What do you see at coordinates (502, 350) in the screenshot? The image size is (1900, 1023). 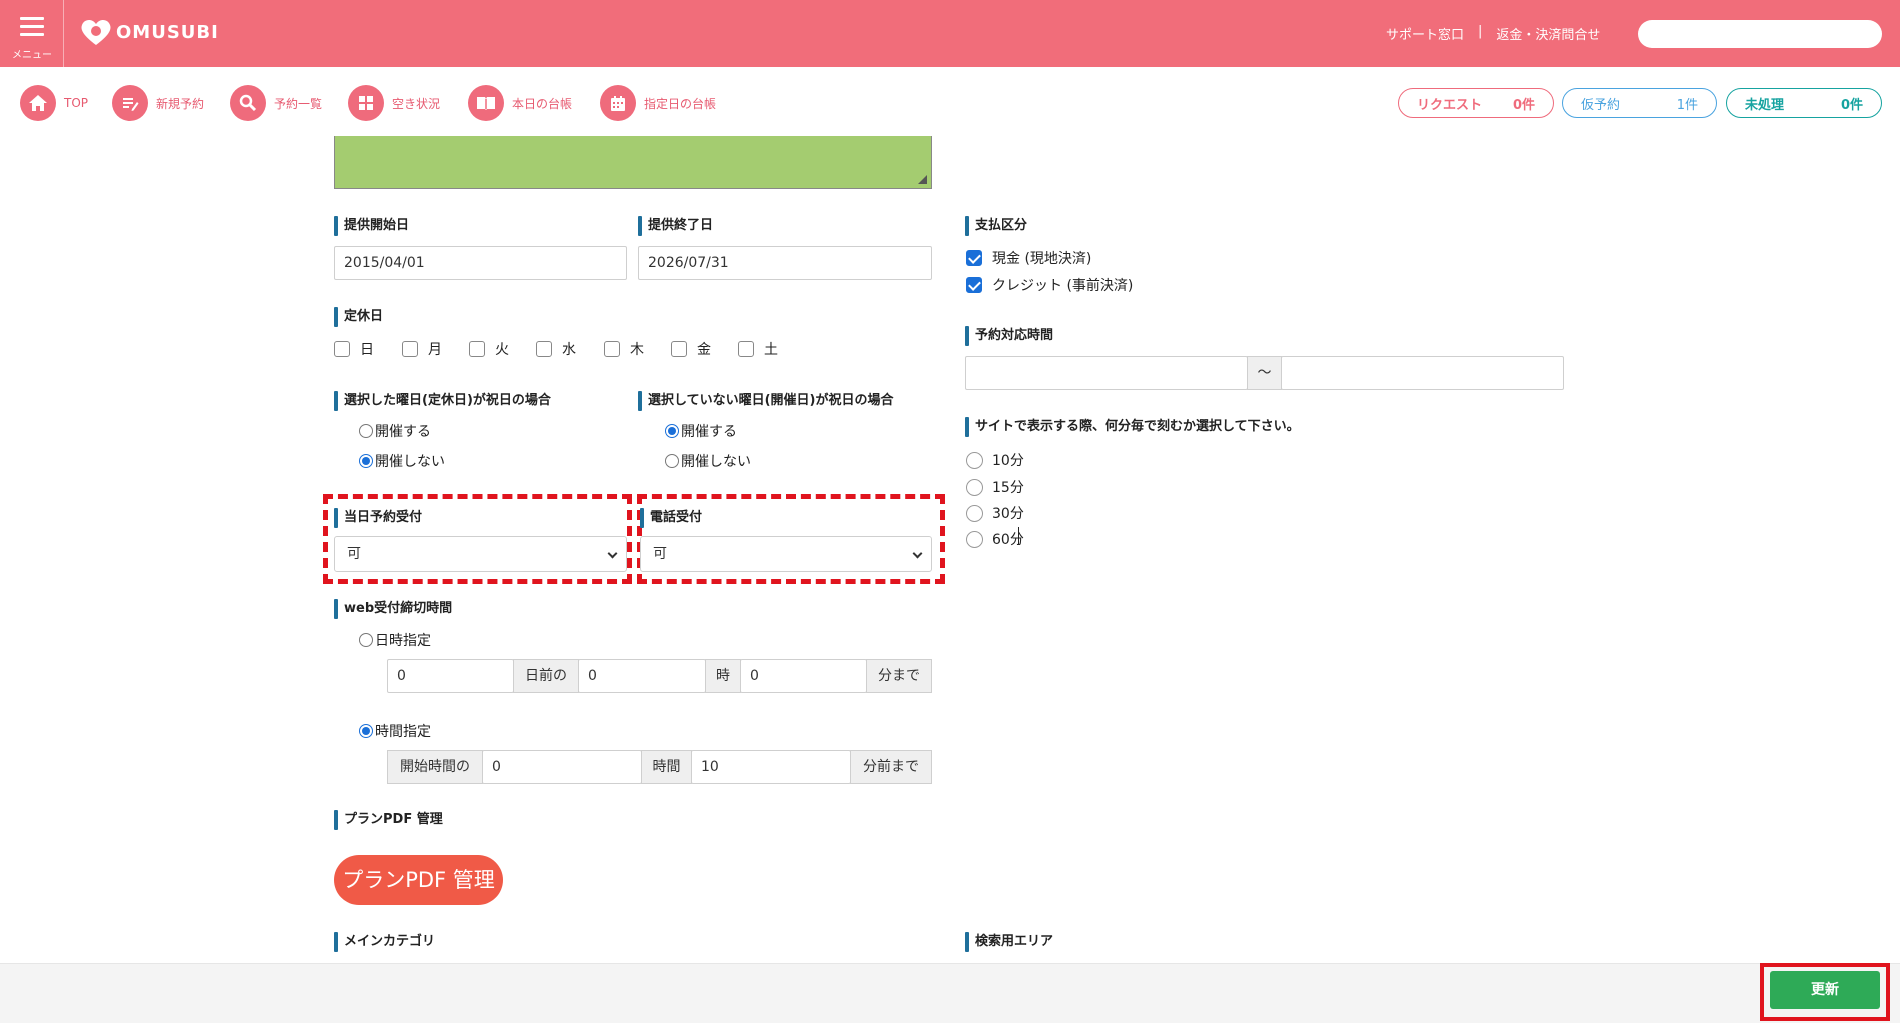 I see `holiday-tue-label: 火` at bounding box center [502, 350].